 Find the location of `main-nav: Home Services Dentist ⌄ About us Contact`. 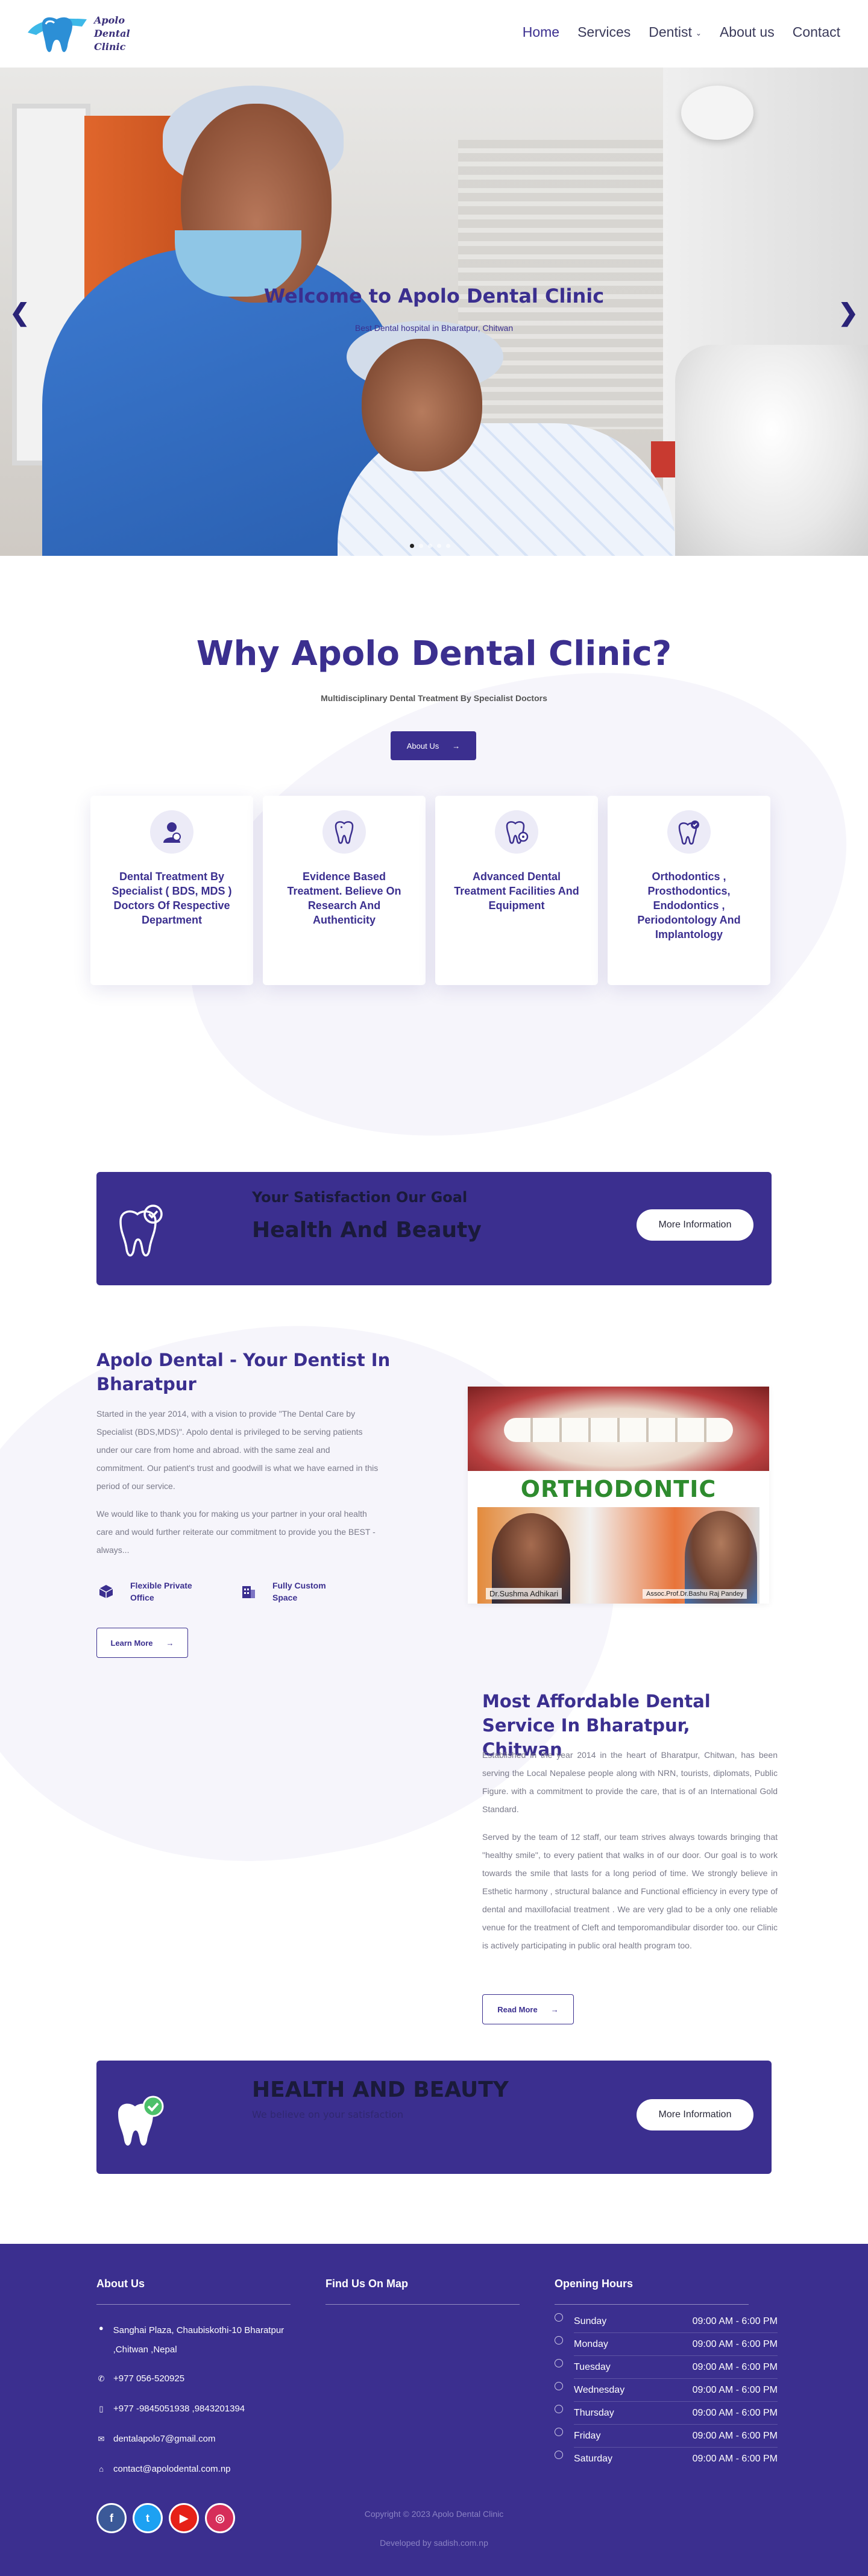

main-nav: Home Services Dentist ⌄ About us Contact is located at coordinates (681, 32).